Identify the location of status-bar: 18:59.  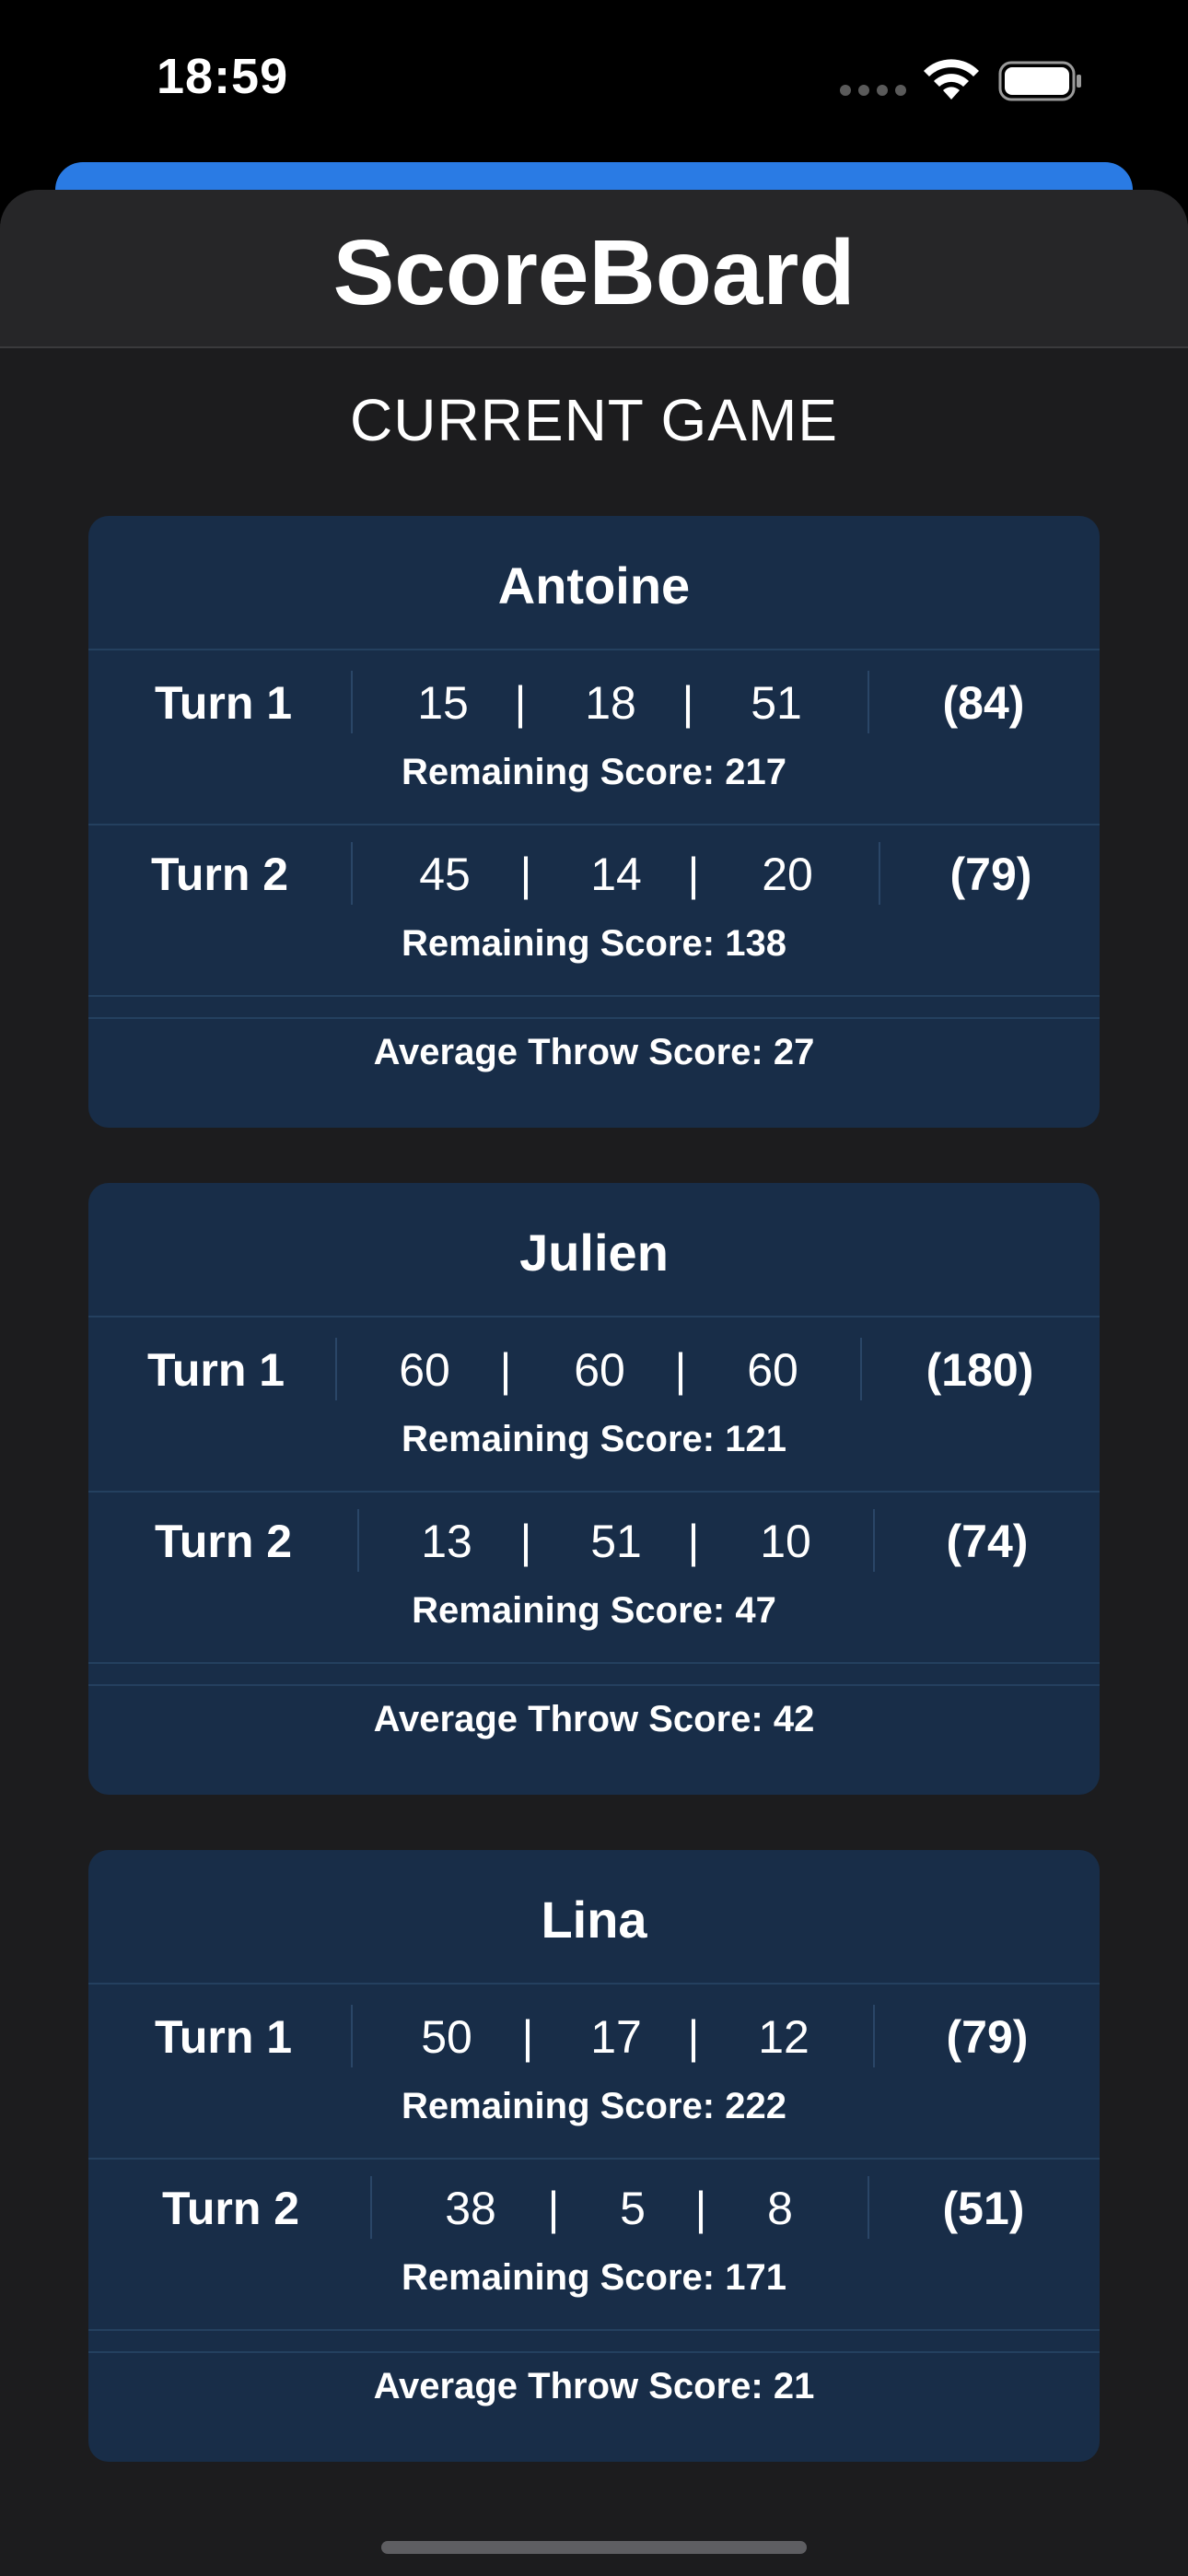
(594, 83).